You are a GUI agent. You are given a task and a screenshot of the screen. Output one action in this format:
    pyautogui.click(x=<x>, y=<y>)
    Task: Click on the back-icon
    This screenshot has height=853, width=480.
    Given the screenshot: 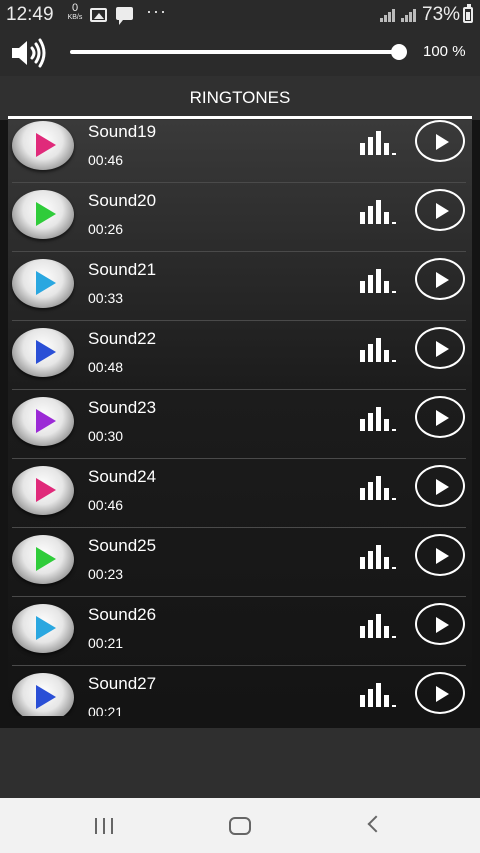 What is the action you would take?
    pyautogui.click(x=376, y=824)
    